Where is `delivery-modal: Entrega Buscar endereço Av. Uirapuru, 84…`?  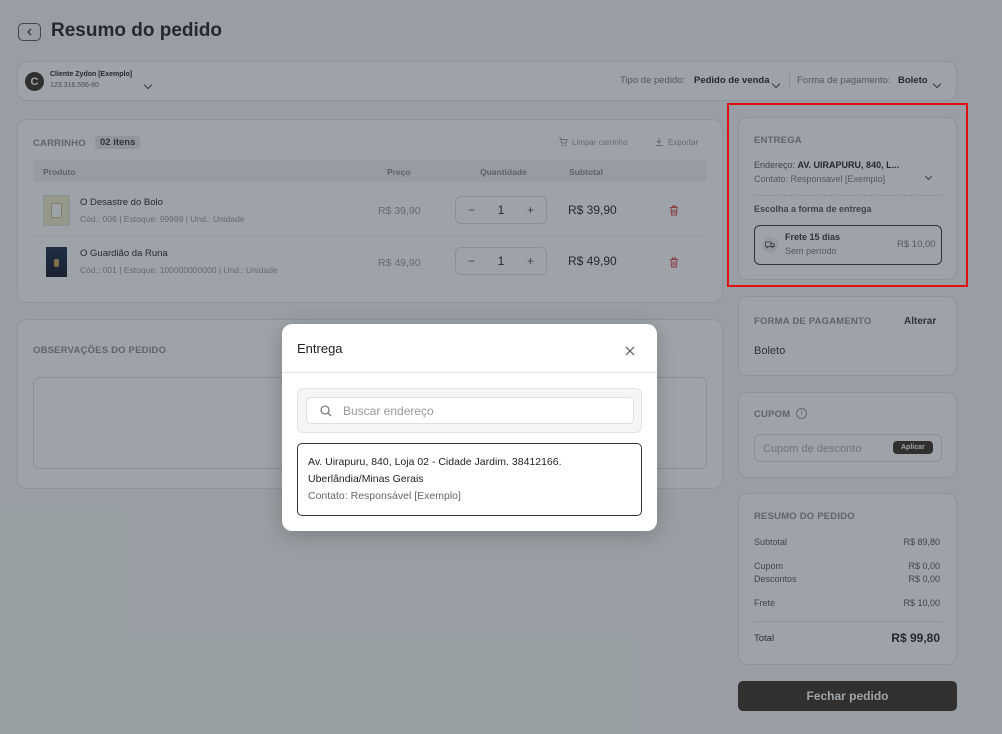 delivery-modal: Entrega Buscar endereço Av. Uirapuru, 84… is located at coordinates (469, 427).